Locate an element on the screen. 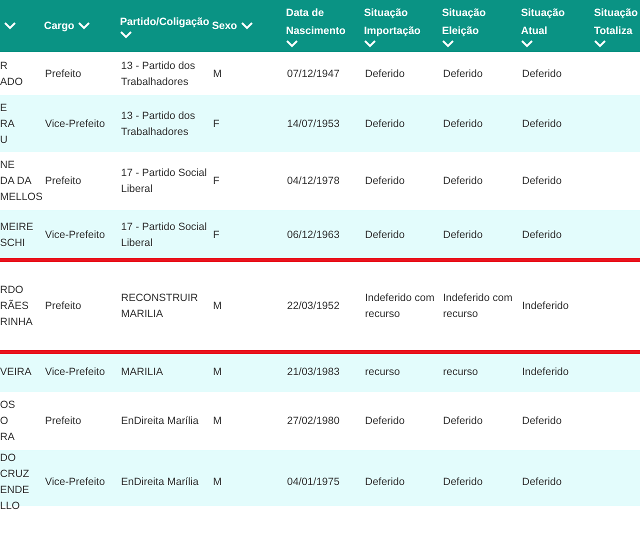 The image size is (640, 552). table-cell-text: OS O RA is located at coordinates (8, 421).